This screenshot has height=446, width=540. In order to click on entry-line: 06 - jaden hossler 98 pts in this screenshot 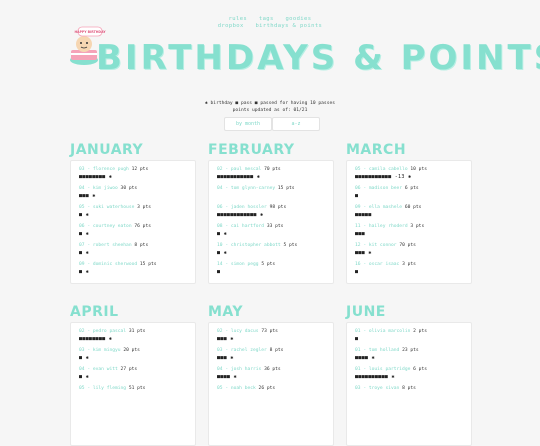, I will do `click(271, 207)`.